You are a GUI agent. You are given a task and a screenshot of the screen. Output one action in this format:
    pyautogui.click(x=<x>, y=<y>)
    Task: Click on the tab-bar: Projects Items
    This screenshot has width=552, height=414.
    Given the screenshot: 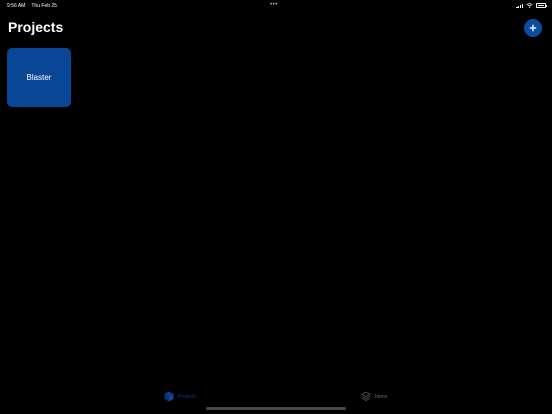 What is the action you would take?
    pyautogui.click(x=276, y=398)
    